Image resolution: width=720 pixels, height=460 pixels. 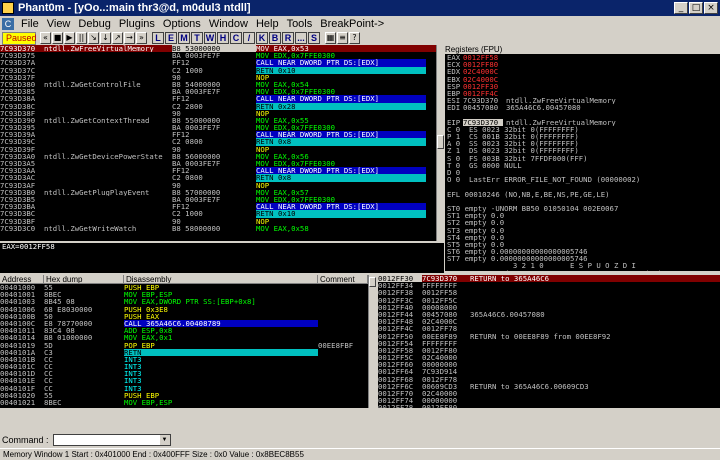 What do you see at coordinates (218, 214) in the screenshot?
I see `disasm-row: 7C93D3BC C2 1000 RETN 0x10` at bounding box center [218, 214].